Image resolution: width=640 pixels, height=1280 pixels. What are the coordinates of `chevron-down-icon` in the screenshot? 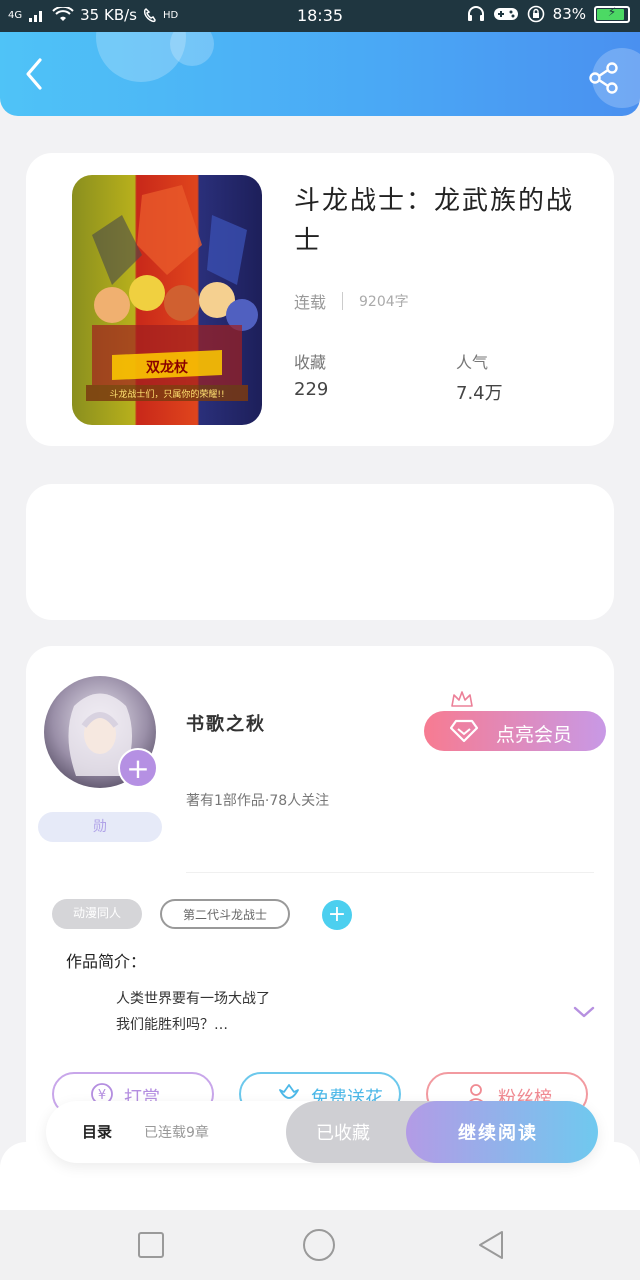 It's located at (584, 1012).